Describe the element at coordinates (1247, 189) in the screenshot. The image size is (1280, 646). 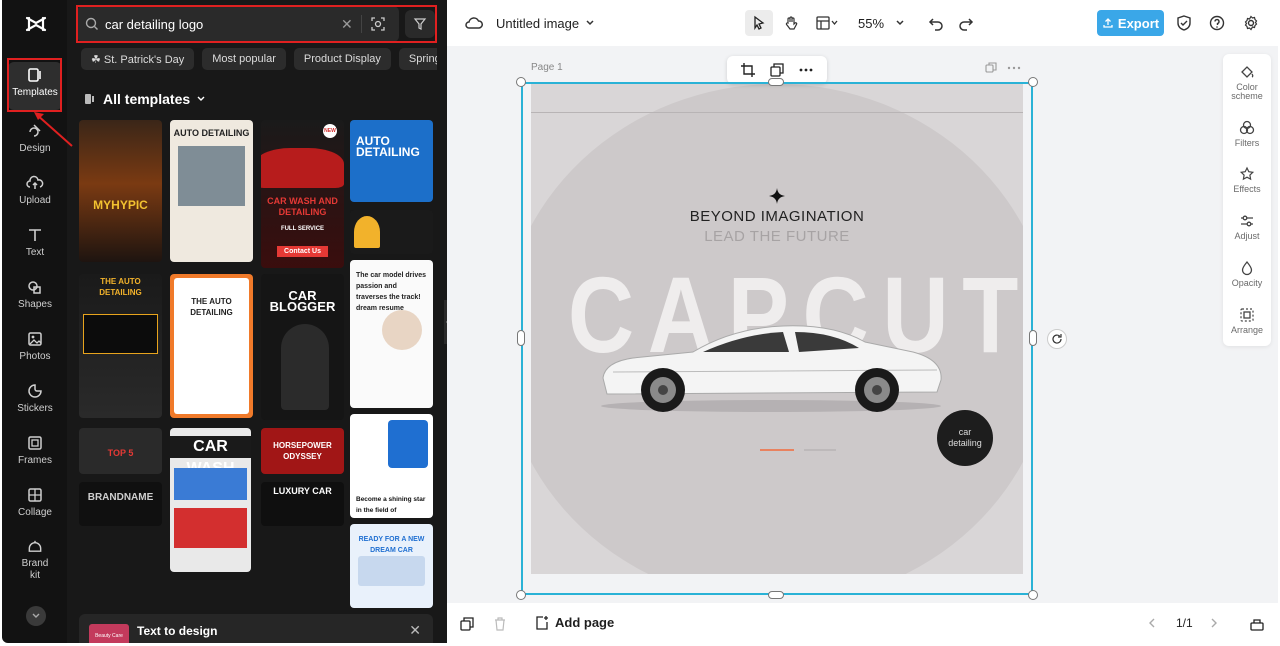
I see `prop-label: Effects` at that location.